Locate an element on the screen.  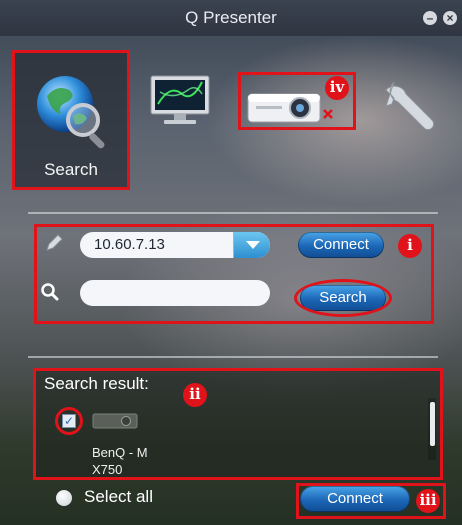
search-tool-highlight is located at coordinates (71, 120).